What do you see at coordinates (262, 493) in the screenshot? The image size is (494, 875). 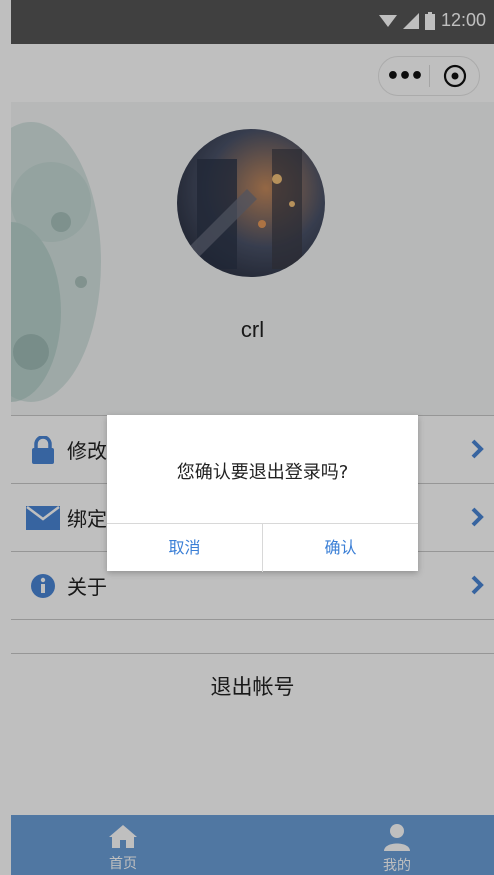 I see `logout-confirm-dialog: 您确认要退出登录吗? 取消 确认` at bounding box center [262, 493].